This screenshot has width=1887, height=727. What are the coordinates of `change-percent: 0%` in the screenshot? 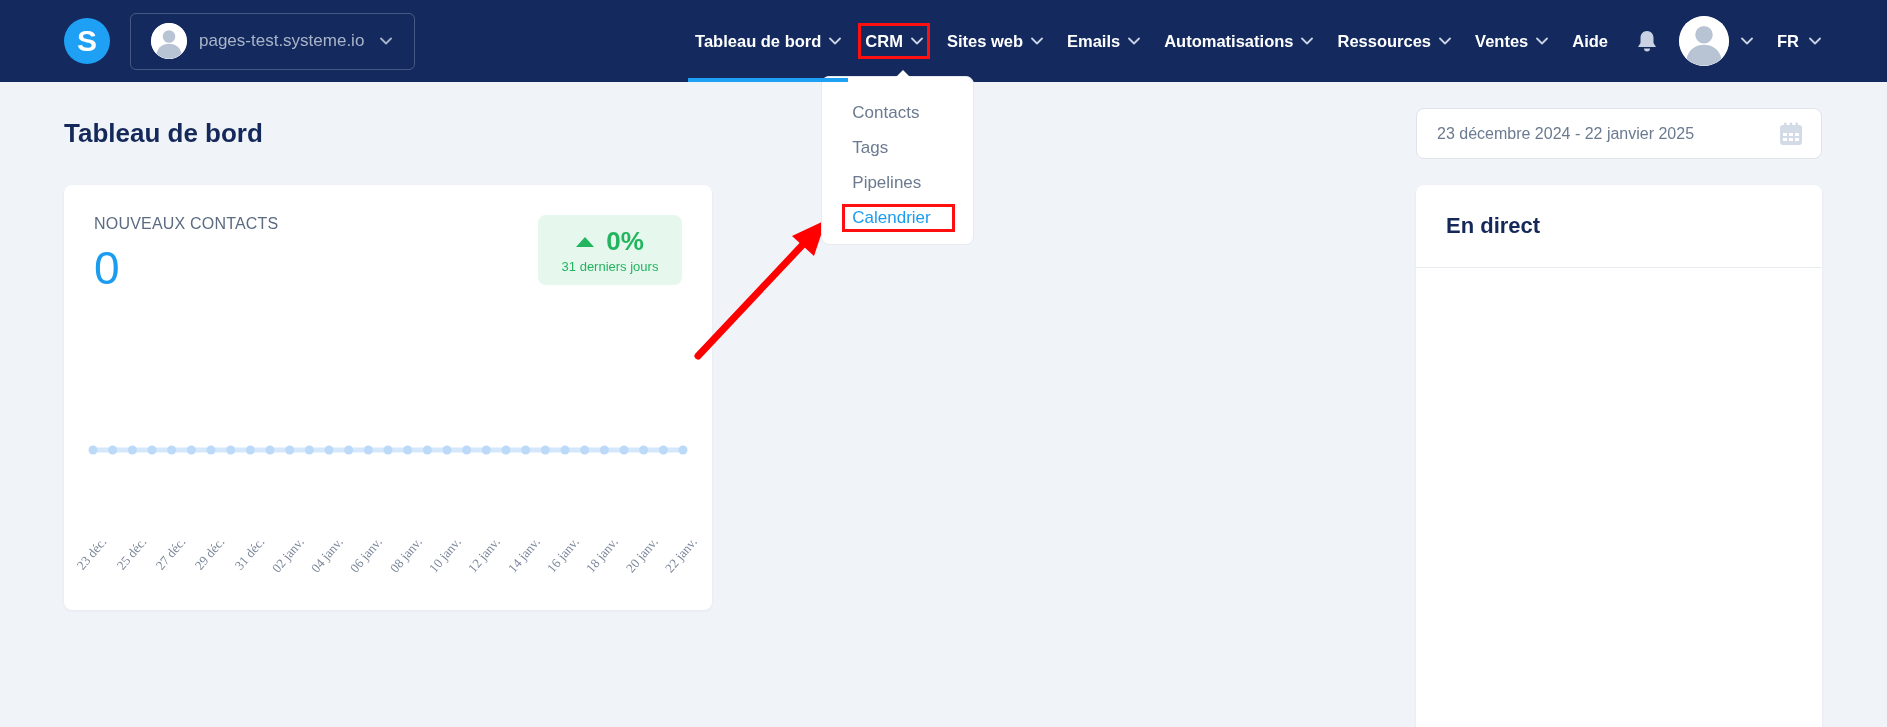 It's located at (625, 241).